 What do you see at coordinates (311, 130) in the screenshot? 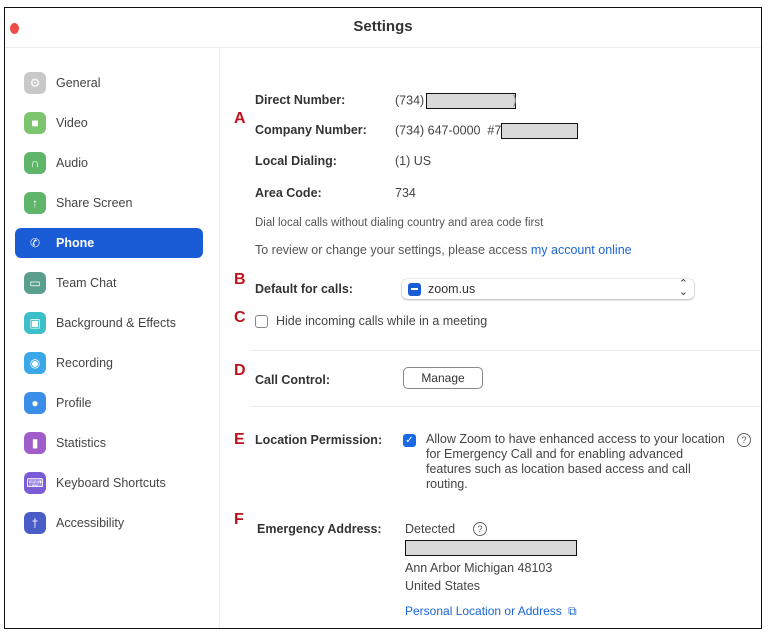
I see `company-number-label: Company Number:` at bounding box center [311, 130].